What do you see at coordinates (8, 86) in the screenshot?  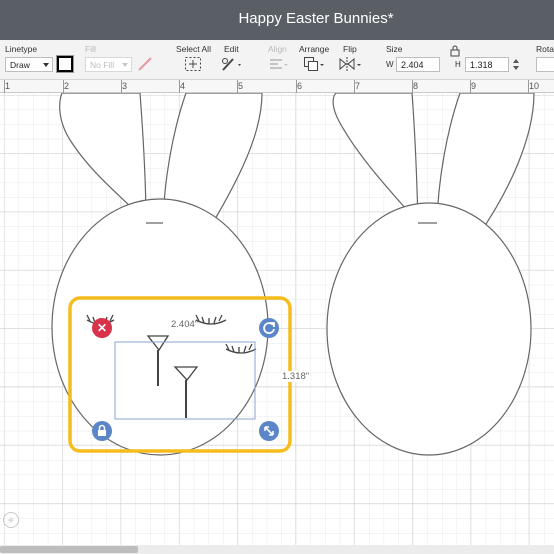 I see `ruler-number: 1` at bounding box center [8, 86].